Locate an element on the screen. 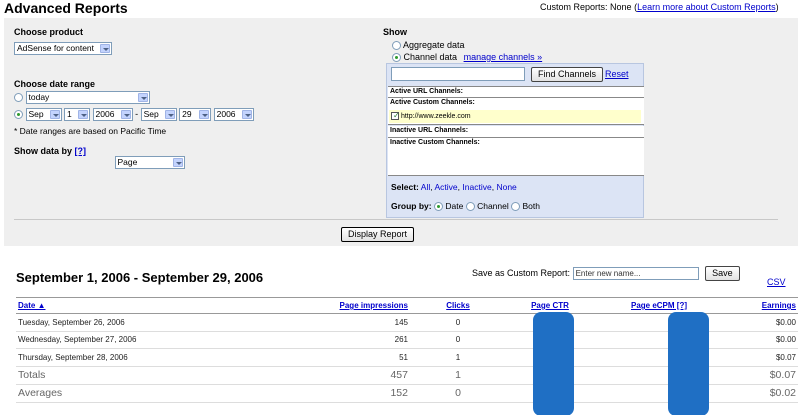 The height and width of the screenshot is (415, 798). select-none-link: None is located at coordinates (506, 187).